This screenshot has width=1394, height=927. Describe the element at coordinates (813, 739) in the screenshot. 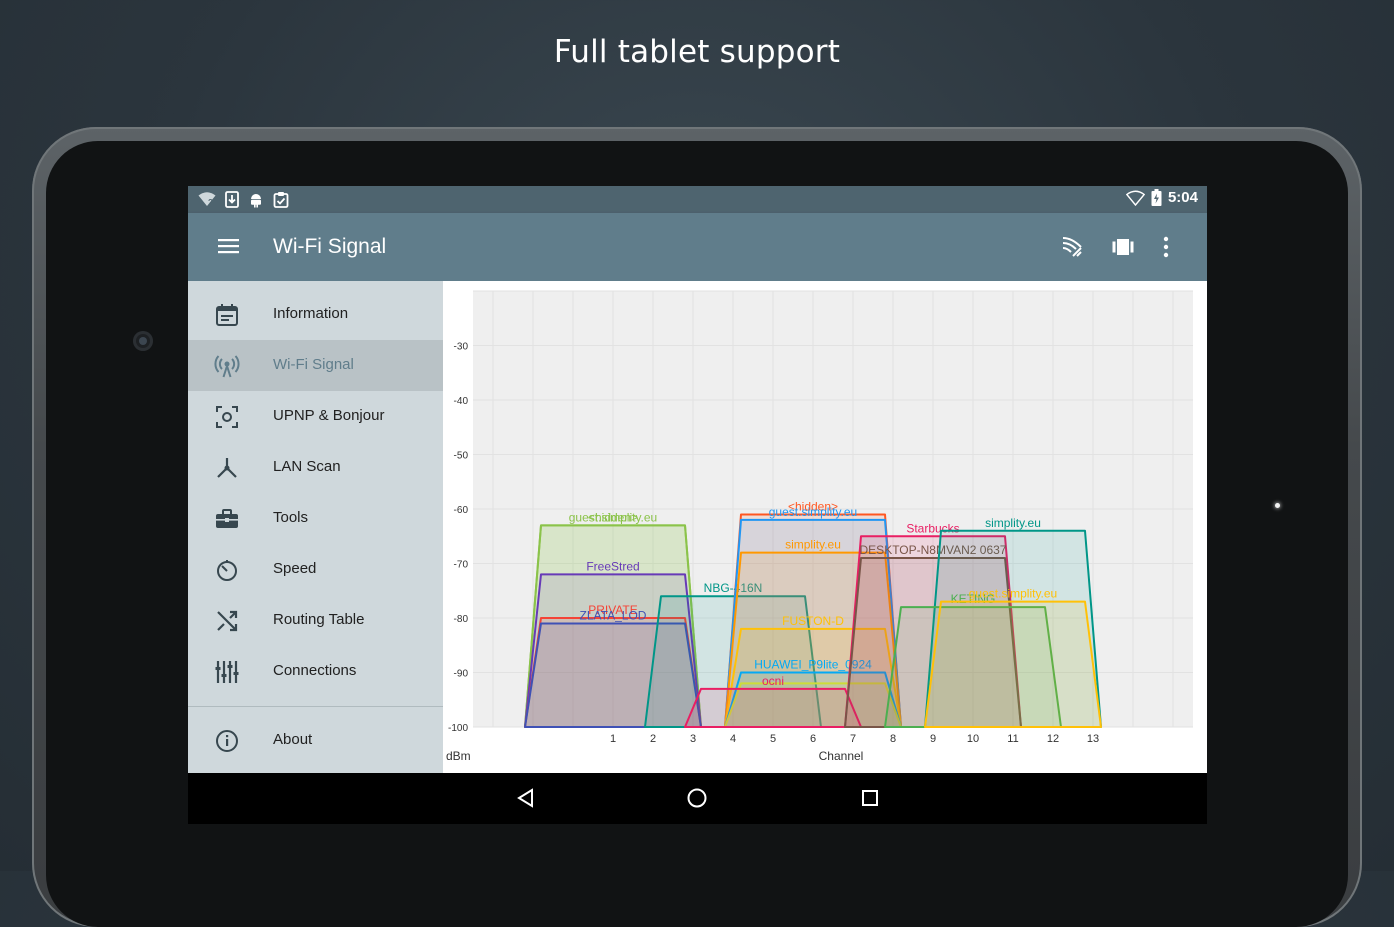

I see `x-tick-label: 6` at that location.